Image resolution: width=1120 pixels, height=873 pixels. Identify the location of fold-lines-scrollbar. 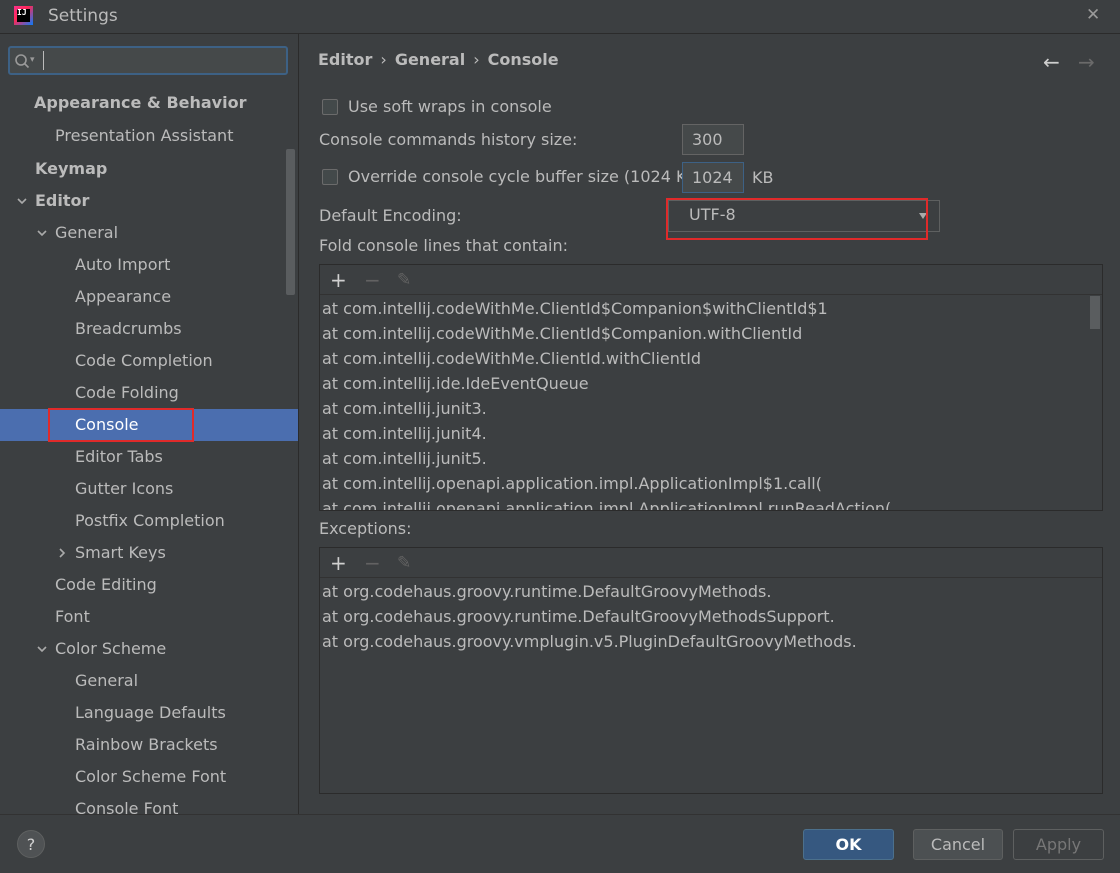
(1095, 312).